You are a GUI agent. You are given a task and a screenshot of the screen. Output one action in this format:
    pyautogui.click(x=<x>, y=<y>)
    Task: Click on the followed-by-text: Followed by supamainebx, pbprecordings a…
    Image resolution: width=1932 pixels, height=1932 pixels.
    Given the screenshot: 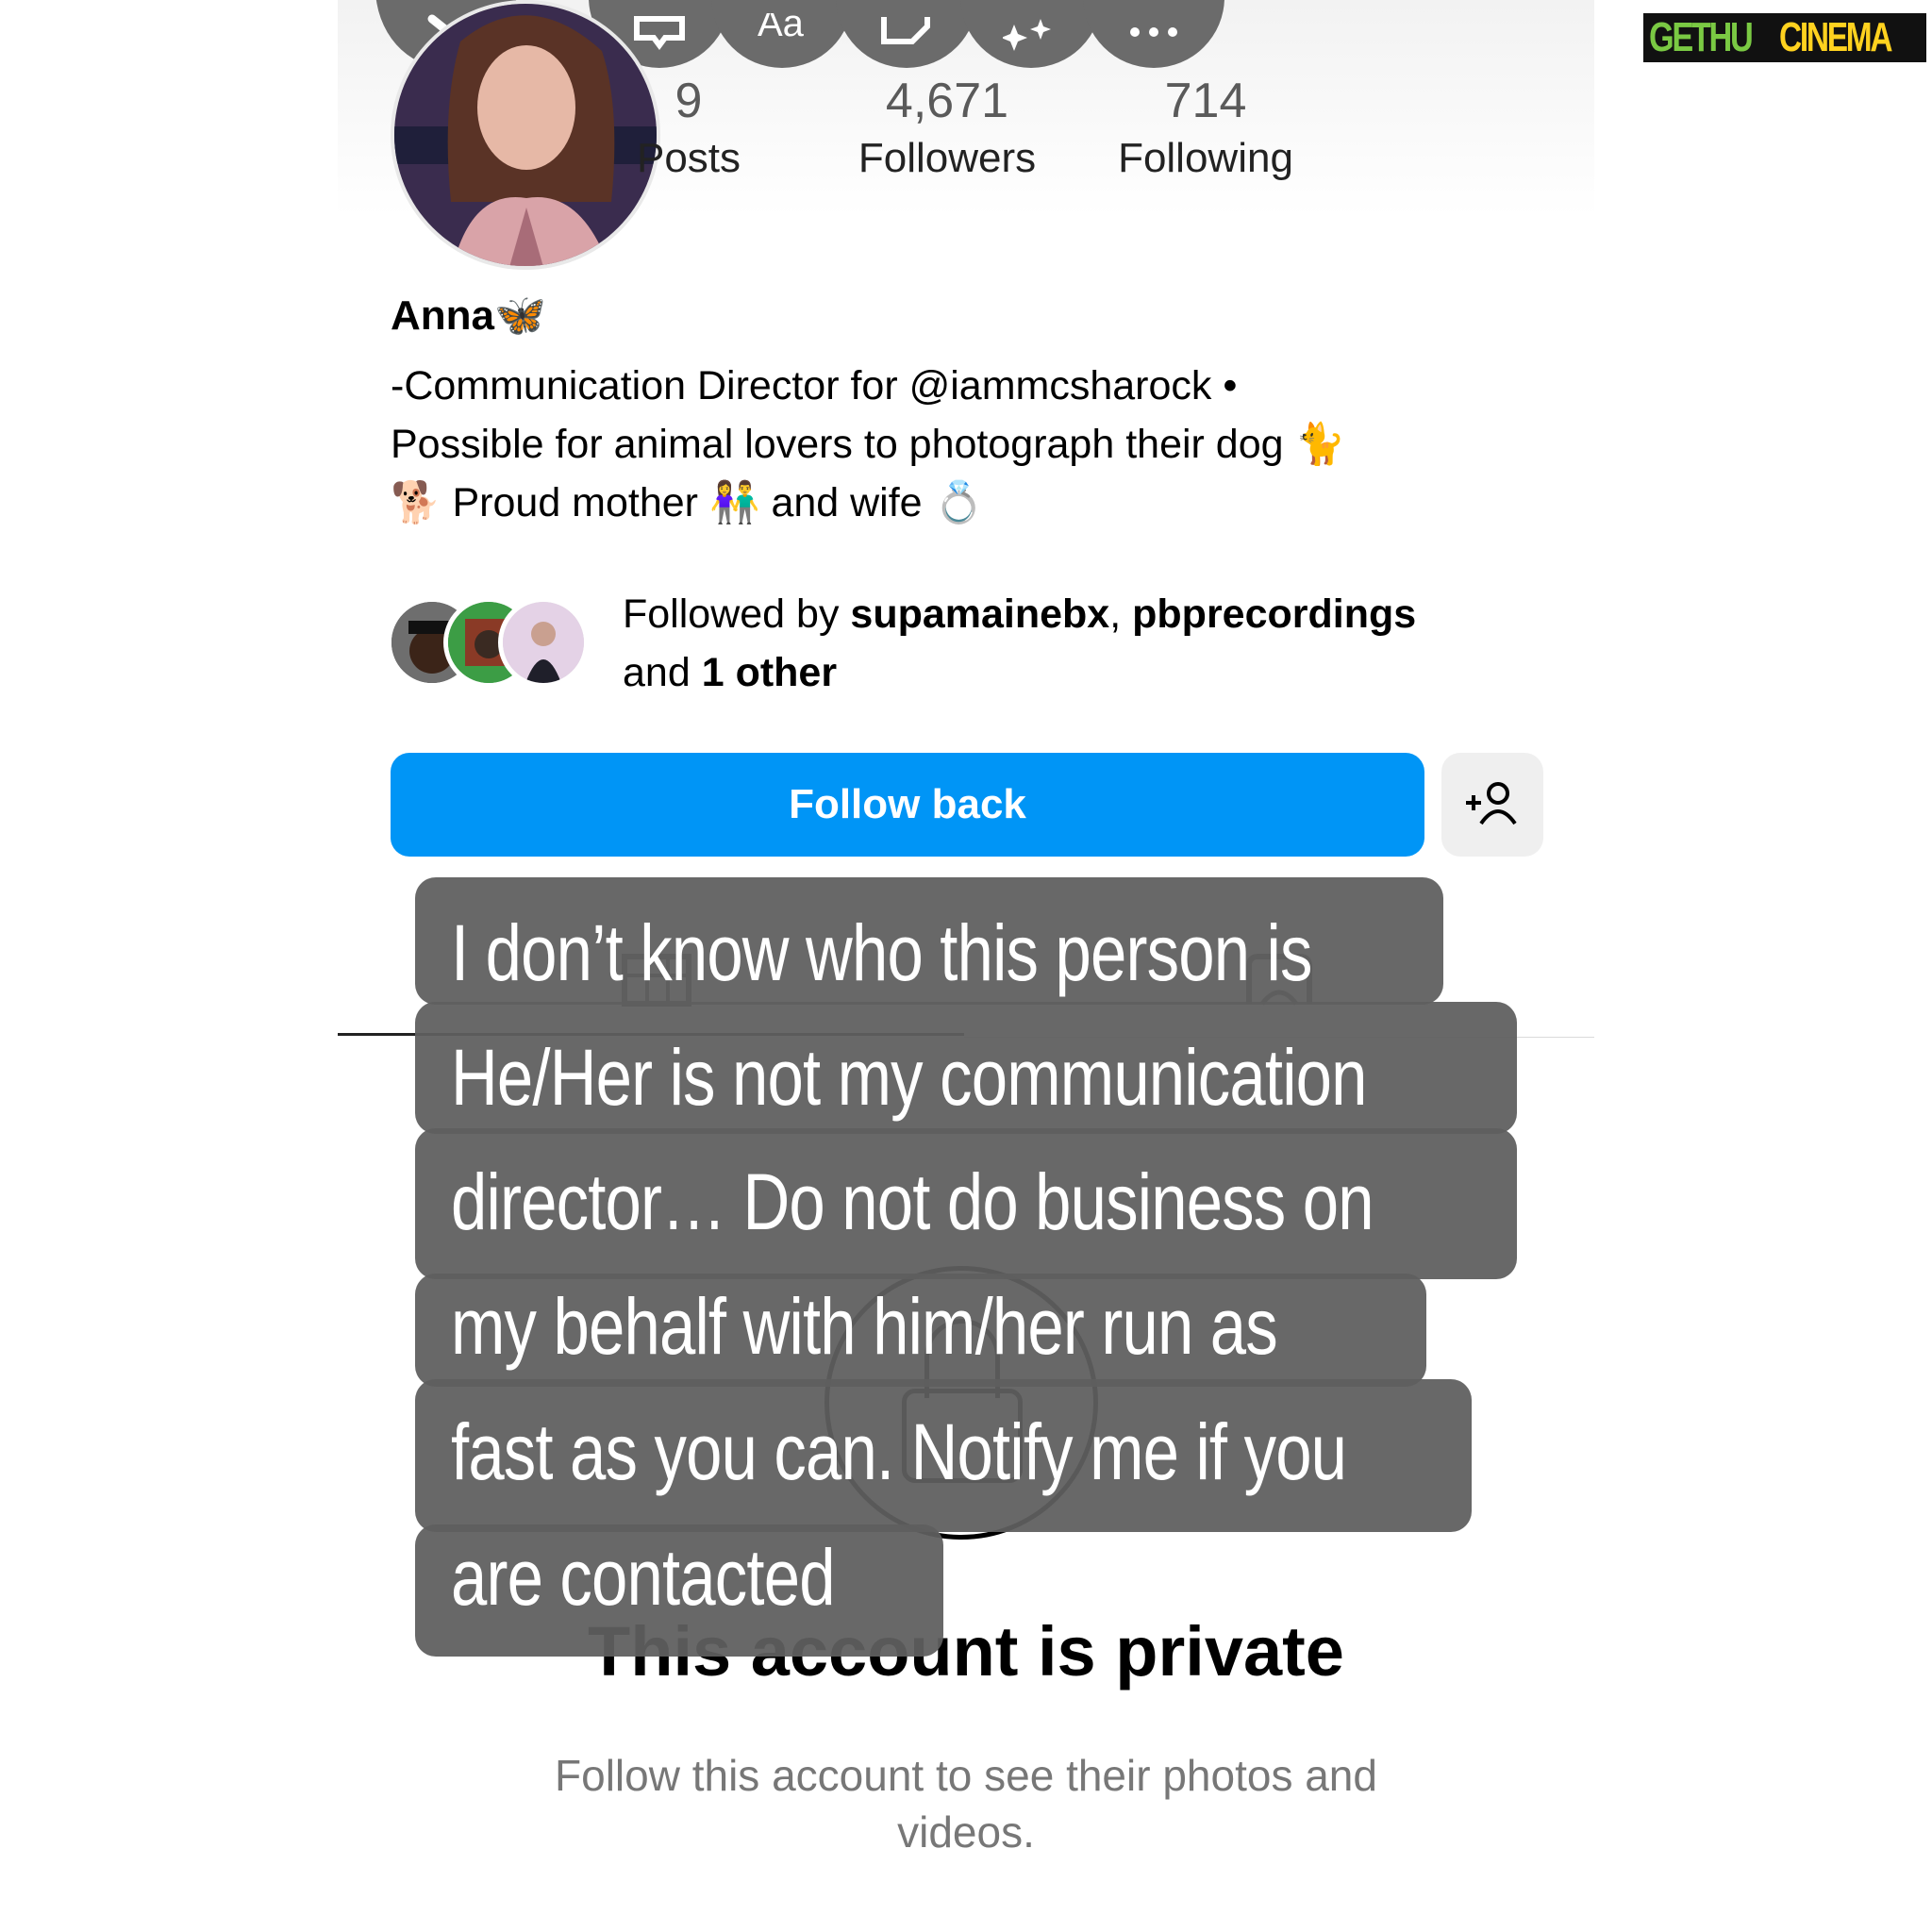 What is the action you would take?
    pyautogui.click(x=1085, y=643)
    